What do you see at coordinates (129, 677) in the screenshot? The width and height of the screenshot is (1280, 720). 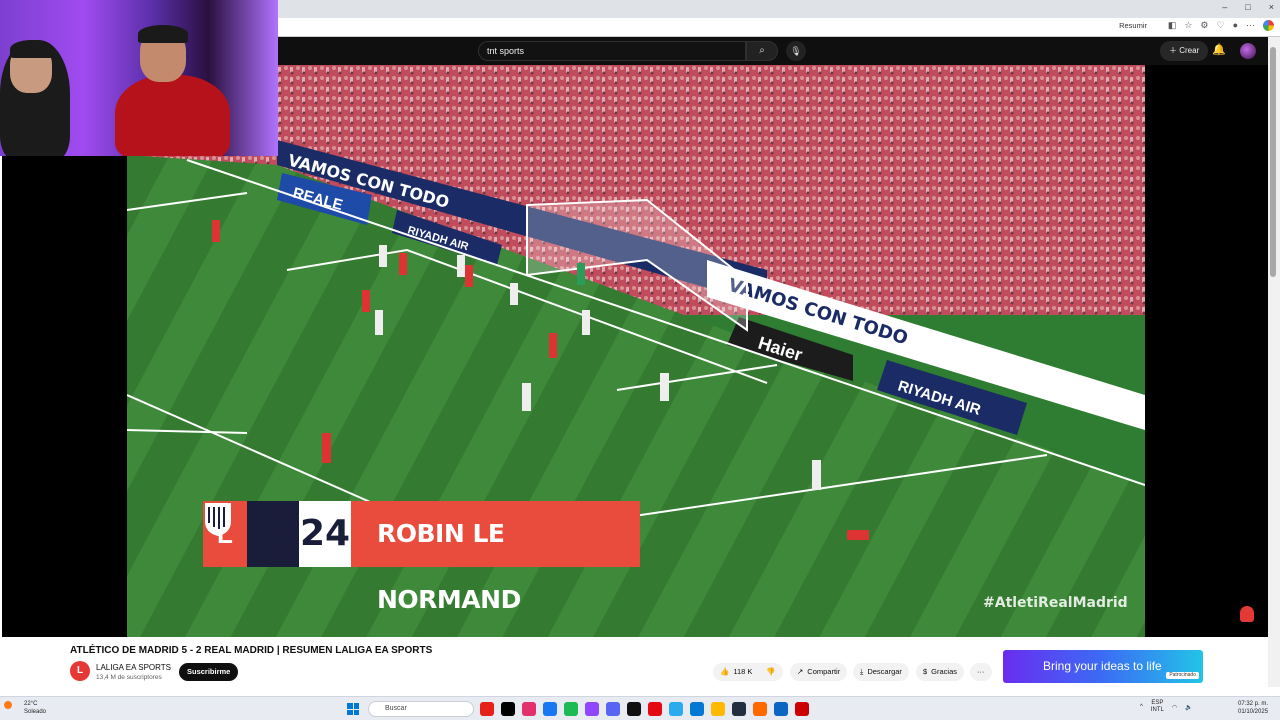 I see `subscriber-count: 13,4 M de suscriptores` at bounding box center [129, 677].